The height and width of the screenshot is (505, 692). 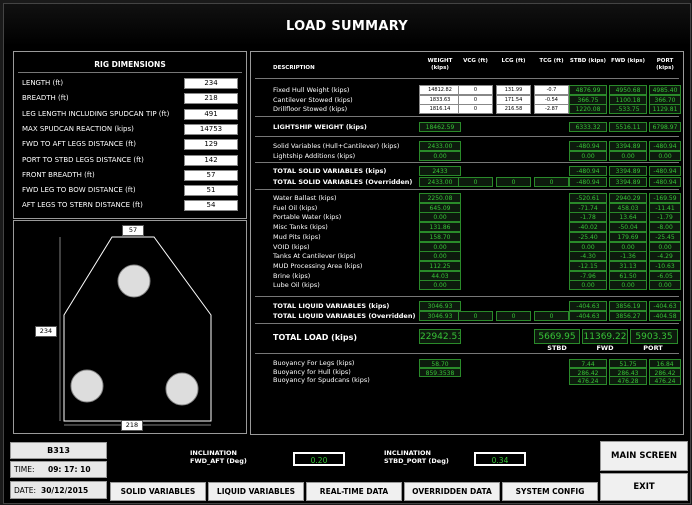 I want to click on header-weight: WEIGHT (kips), so click(x=440, y=64).